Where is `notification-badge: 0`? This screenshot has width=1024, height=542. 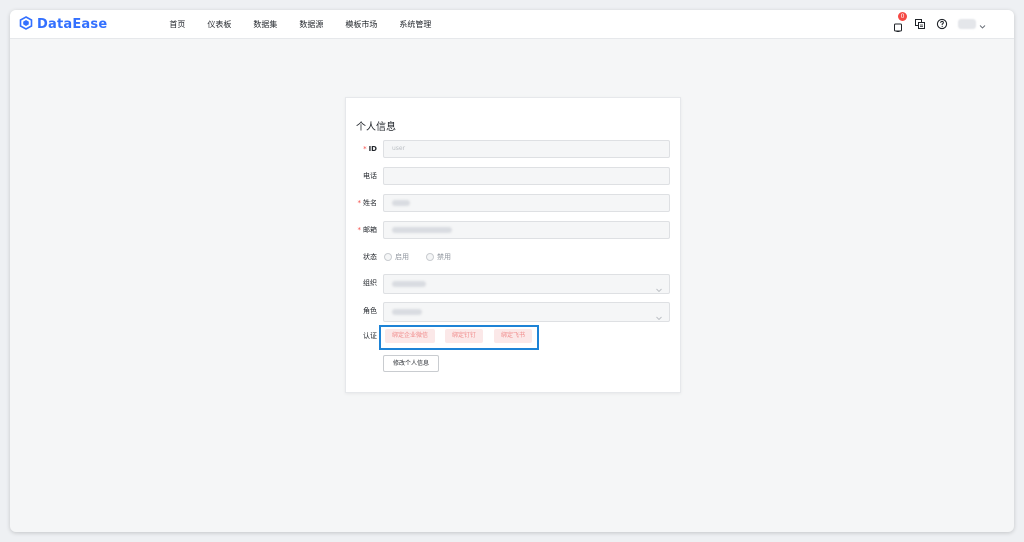 notification-badge: 0 is located at coordinates (902, 16).